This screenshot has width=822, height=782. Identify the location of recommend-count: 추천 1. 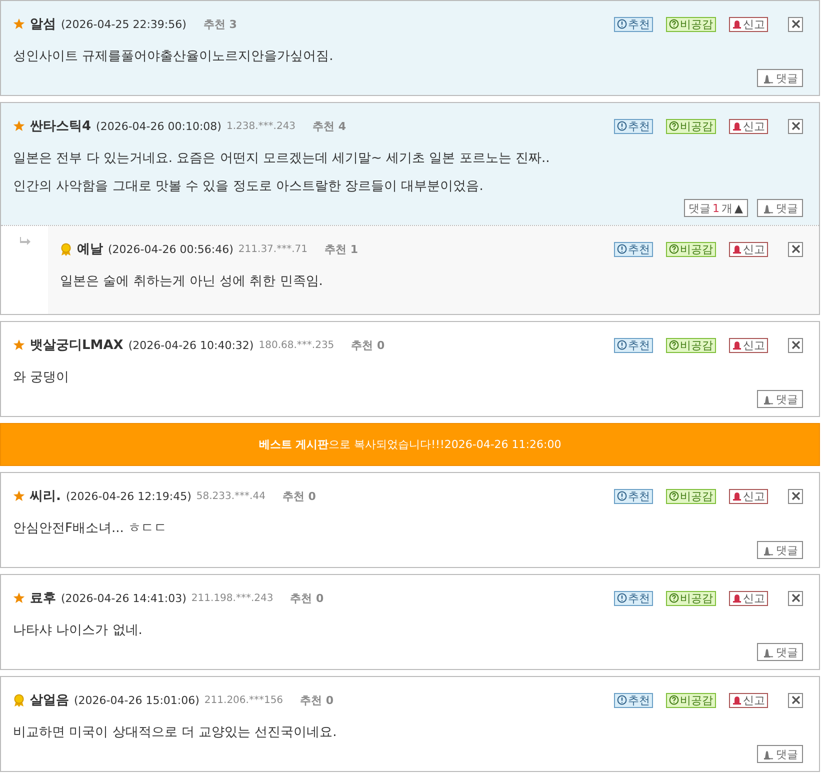
(341, 249).